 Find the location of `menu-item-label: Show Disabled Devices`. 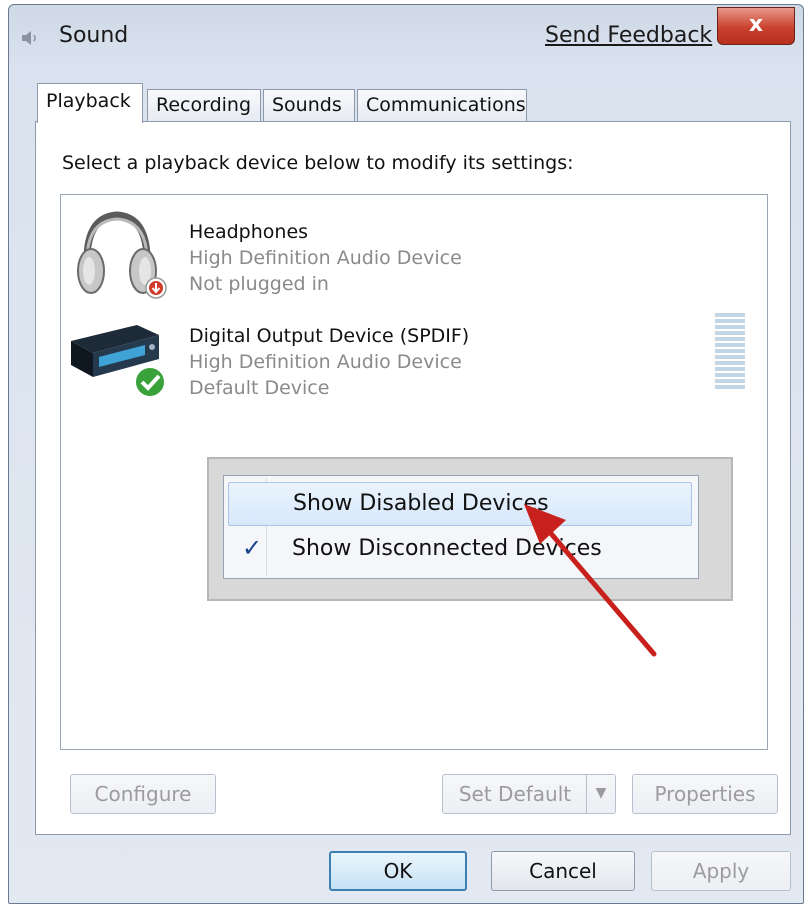

menu-item-label: Show Disabled Devices is located at coordinates (421, 503).